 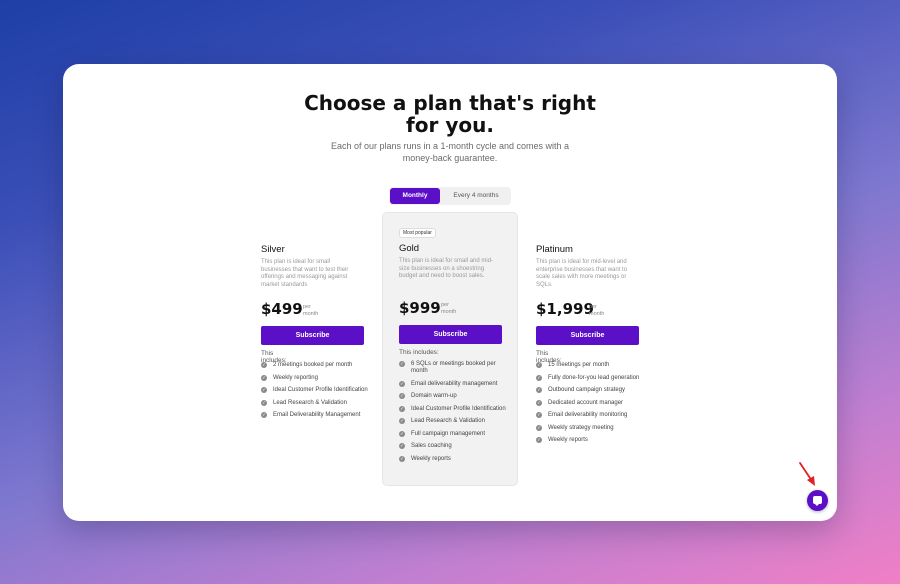 What do you see at coordinates (273, 249) in the screenshot?
I see `plan-name: Silver` at bounding box center [273, 249].